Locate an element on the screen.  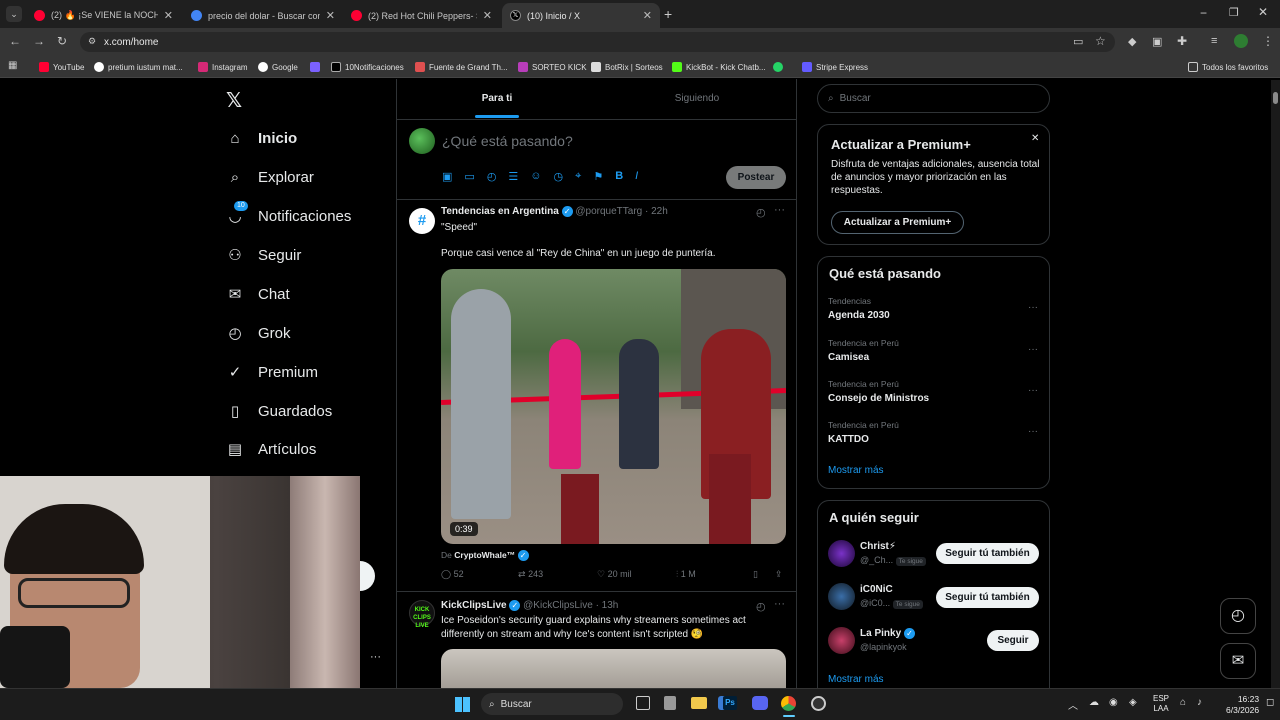
poll-icon: ☰ is located at coordinates (513, 176).